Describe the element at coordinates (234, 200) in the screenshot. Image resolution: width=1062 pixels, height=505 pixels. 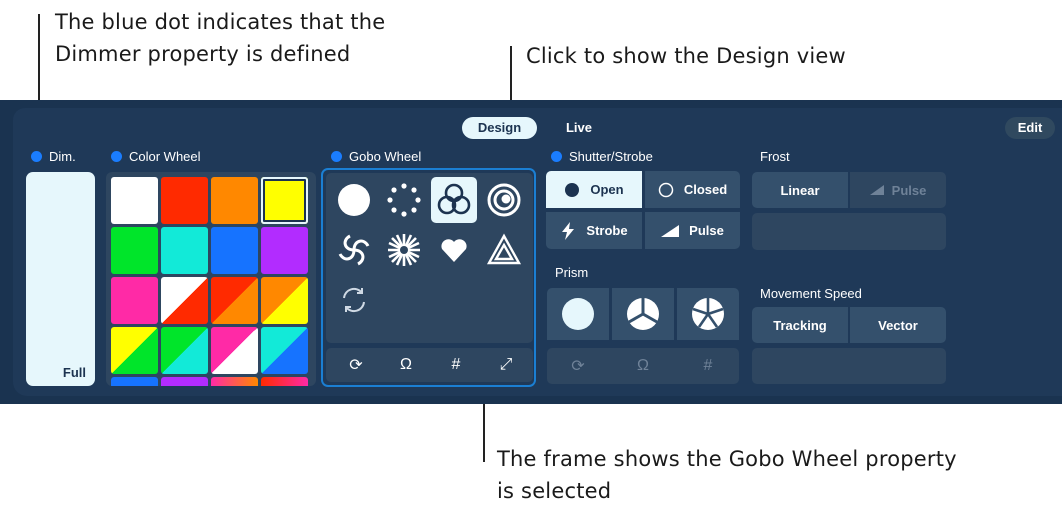
I see `color-swatch-orange` at that location.